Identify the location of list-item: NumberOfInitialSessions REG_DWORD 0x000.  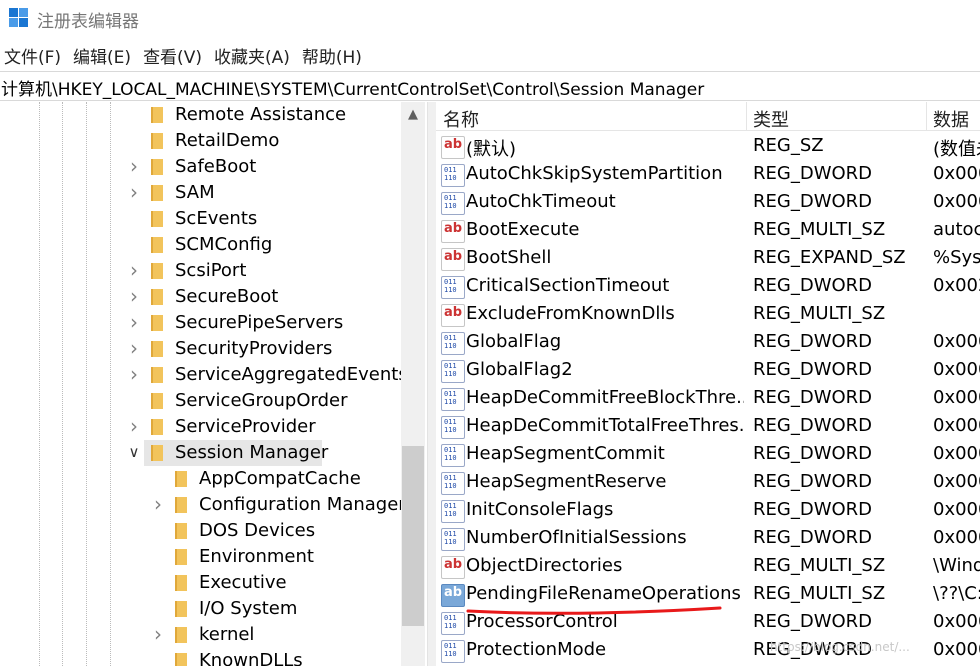
(708, 538).